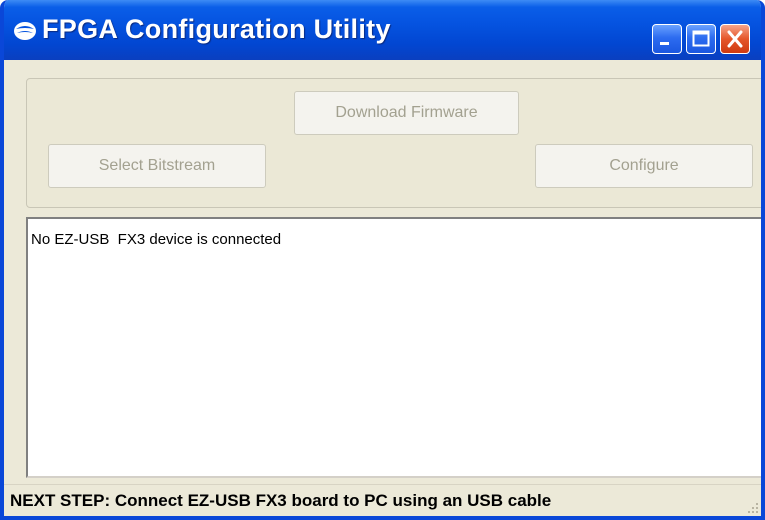  Describe the element at coordinates (216, 29) in the screenshot. I see `window-title: FPGA Configuration Utility` at that location.